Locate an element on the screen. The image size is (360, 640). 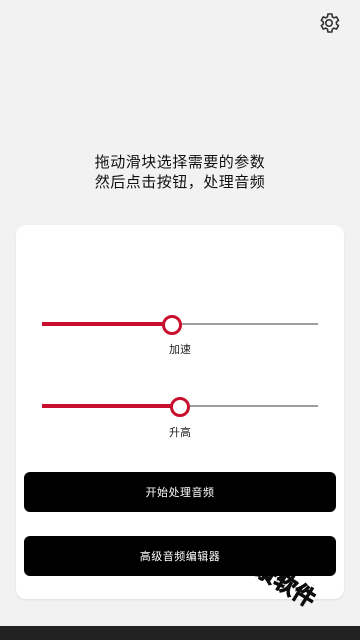
pitch-slider is located at coordinates (180, 406).